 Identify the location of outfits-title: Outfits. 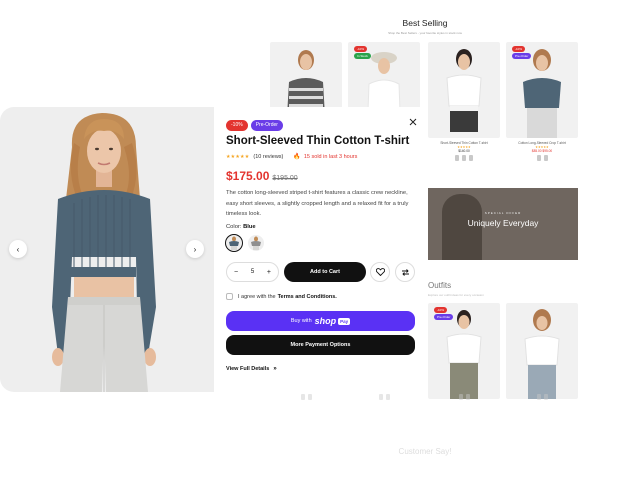
(440, 285).